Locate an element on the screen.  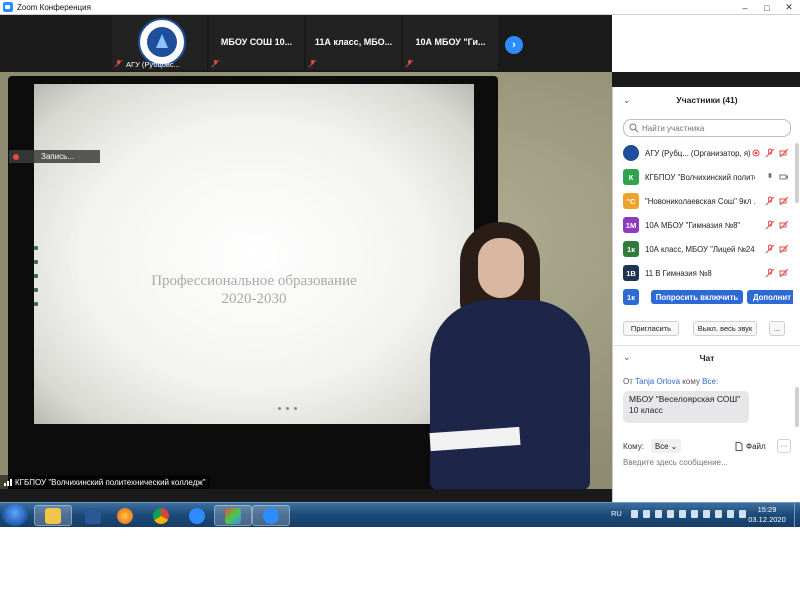
window-controls: – □ ✕ is located at coordinates (767, 7).